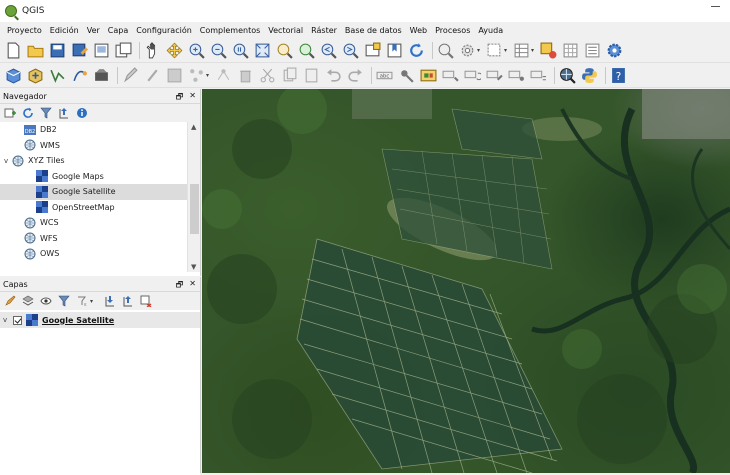 This screenshot has width=730, height=475. What do you see at coordinates (267, 75) in the screenshot?
I see `cut-features-button` at bounding box center [267, 75].